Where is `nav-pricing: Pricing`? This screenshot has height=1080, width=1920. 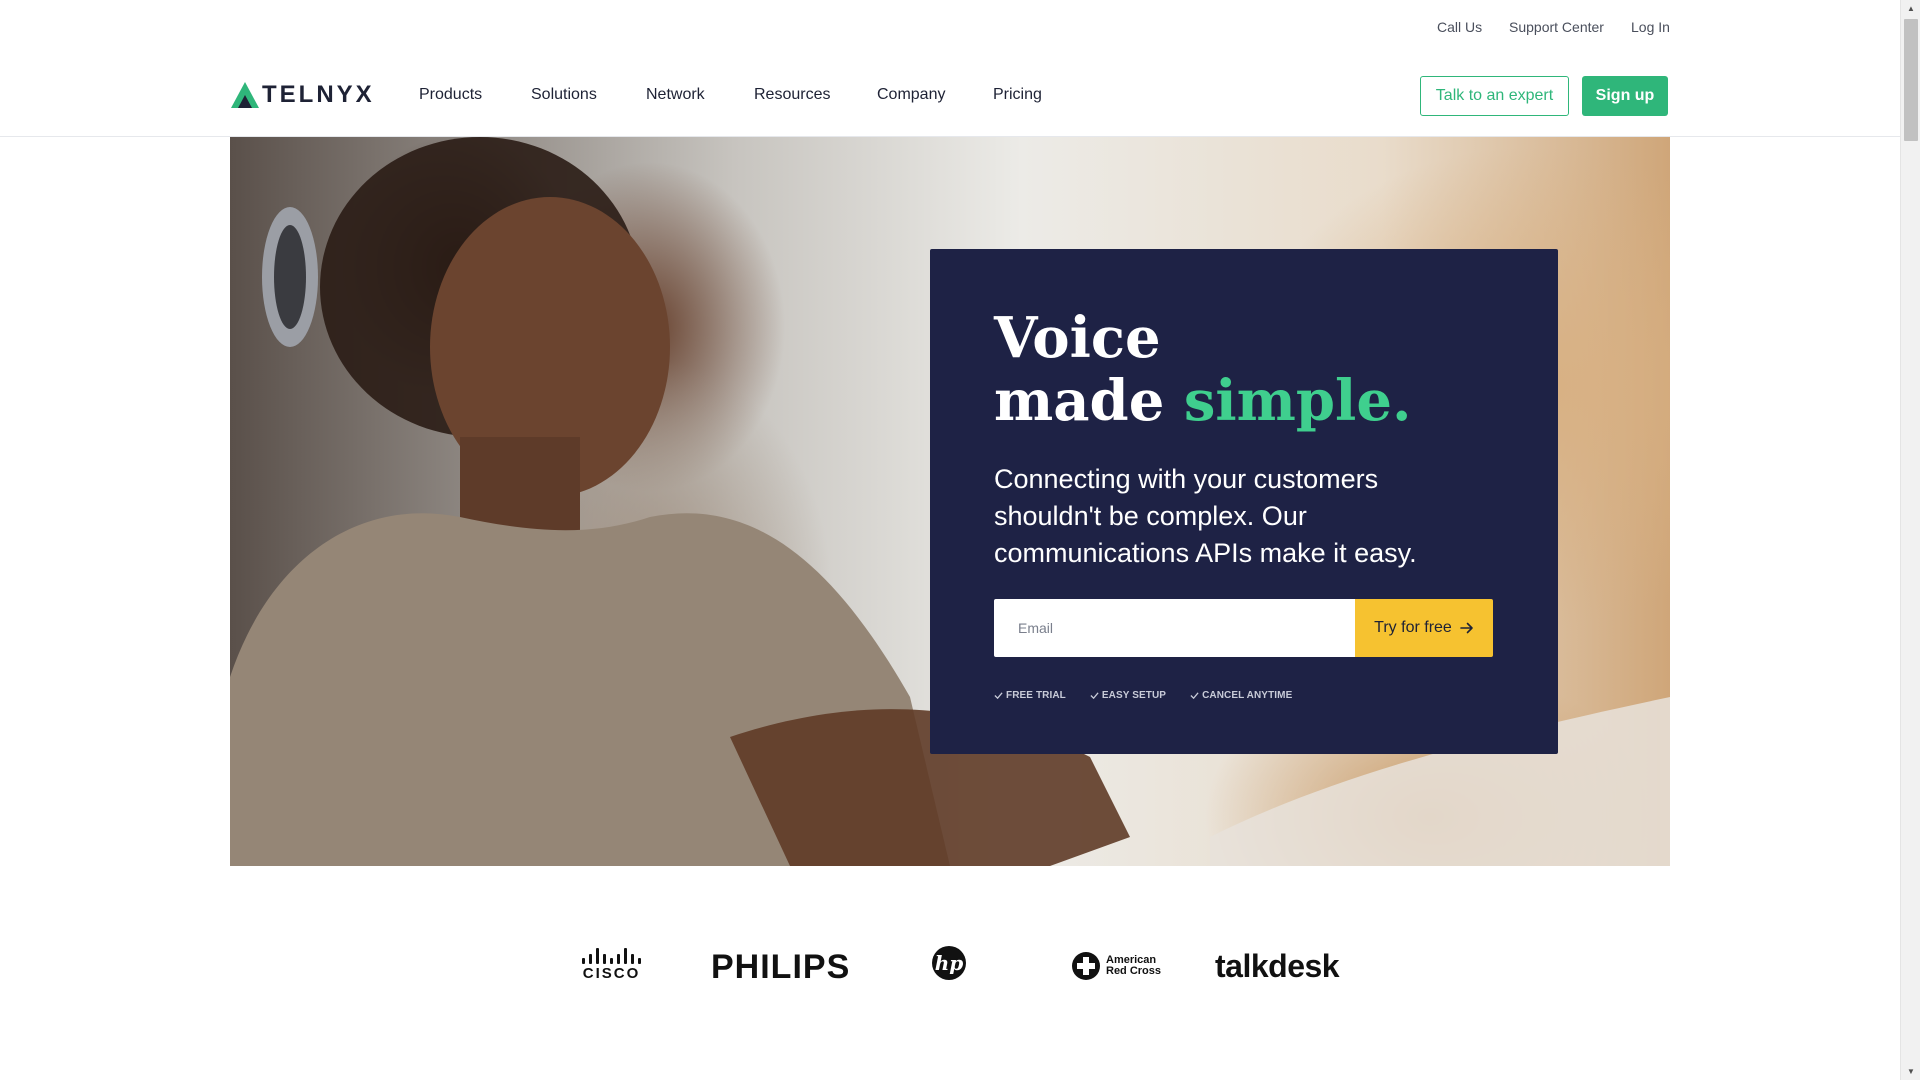
nav-pricing: Pricing is located at coordinates (1017, 95).